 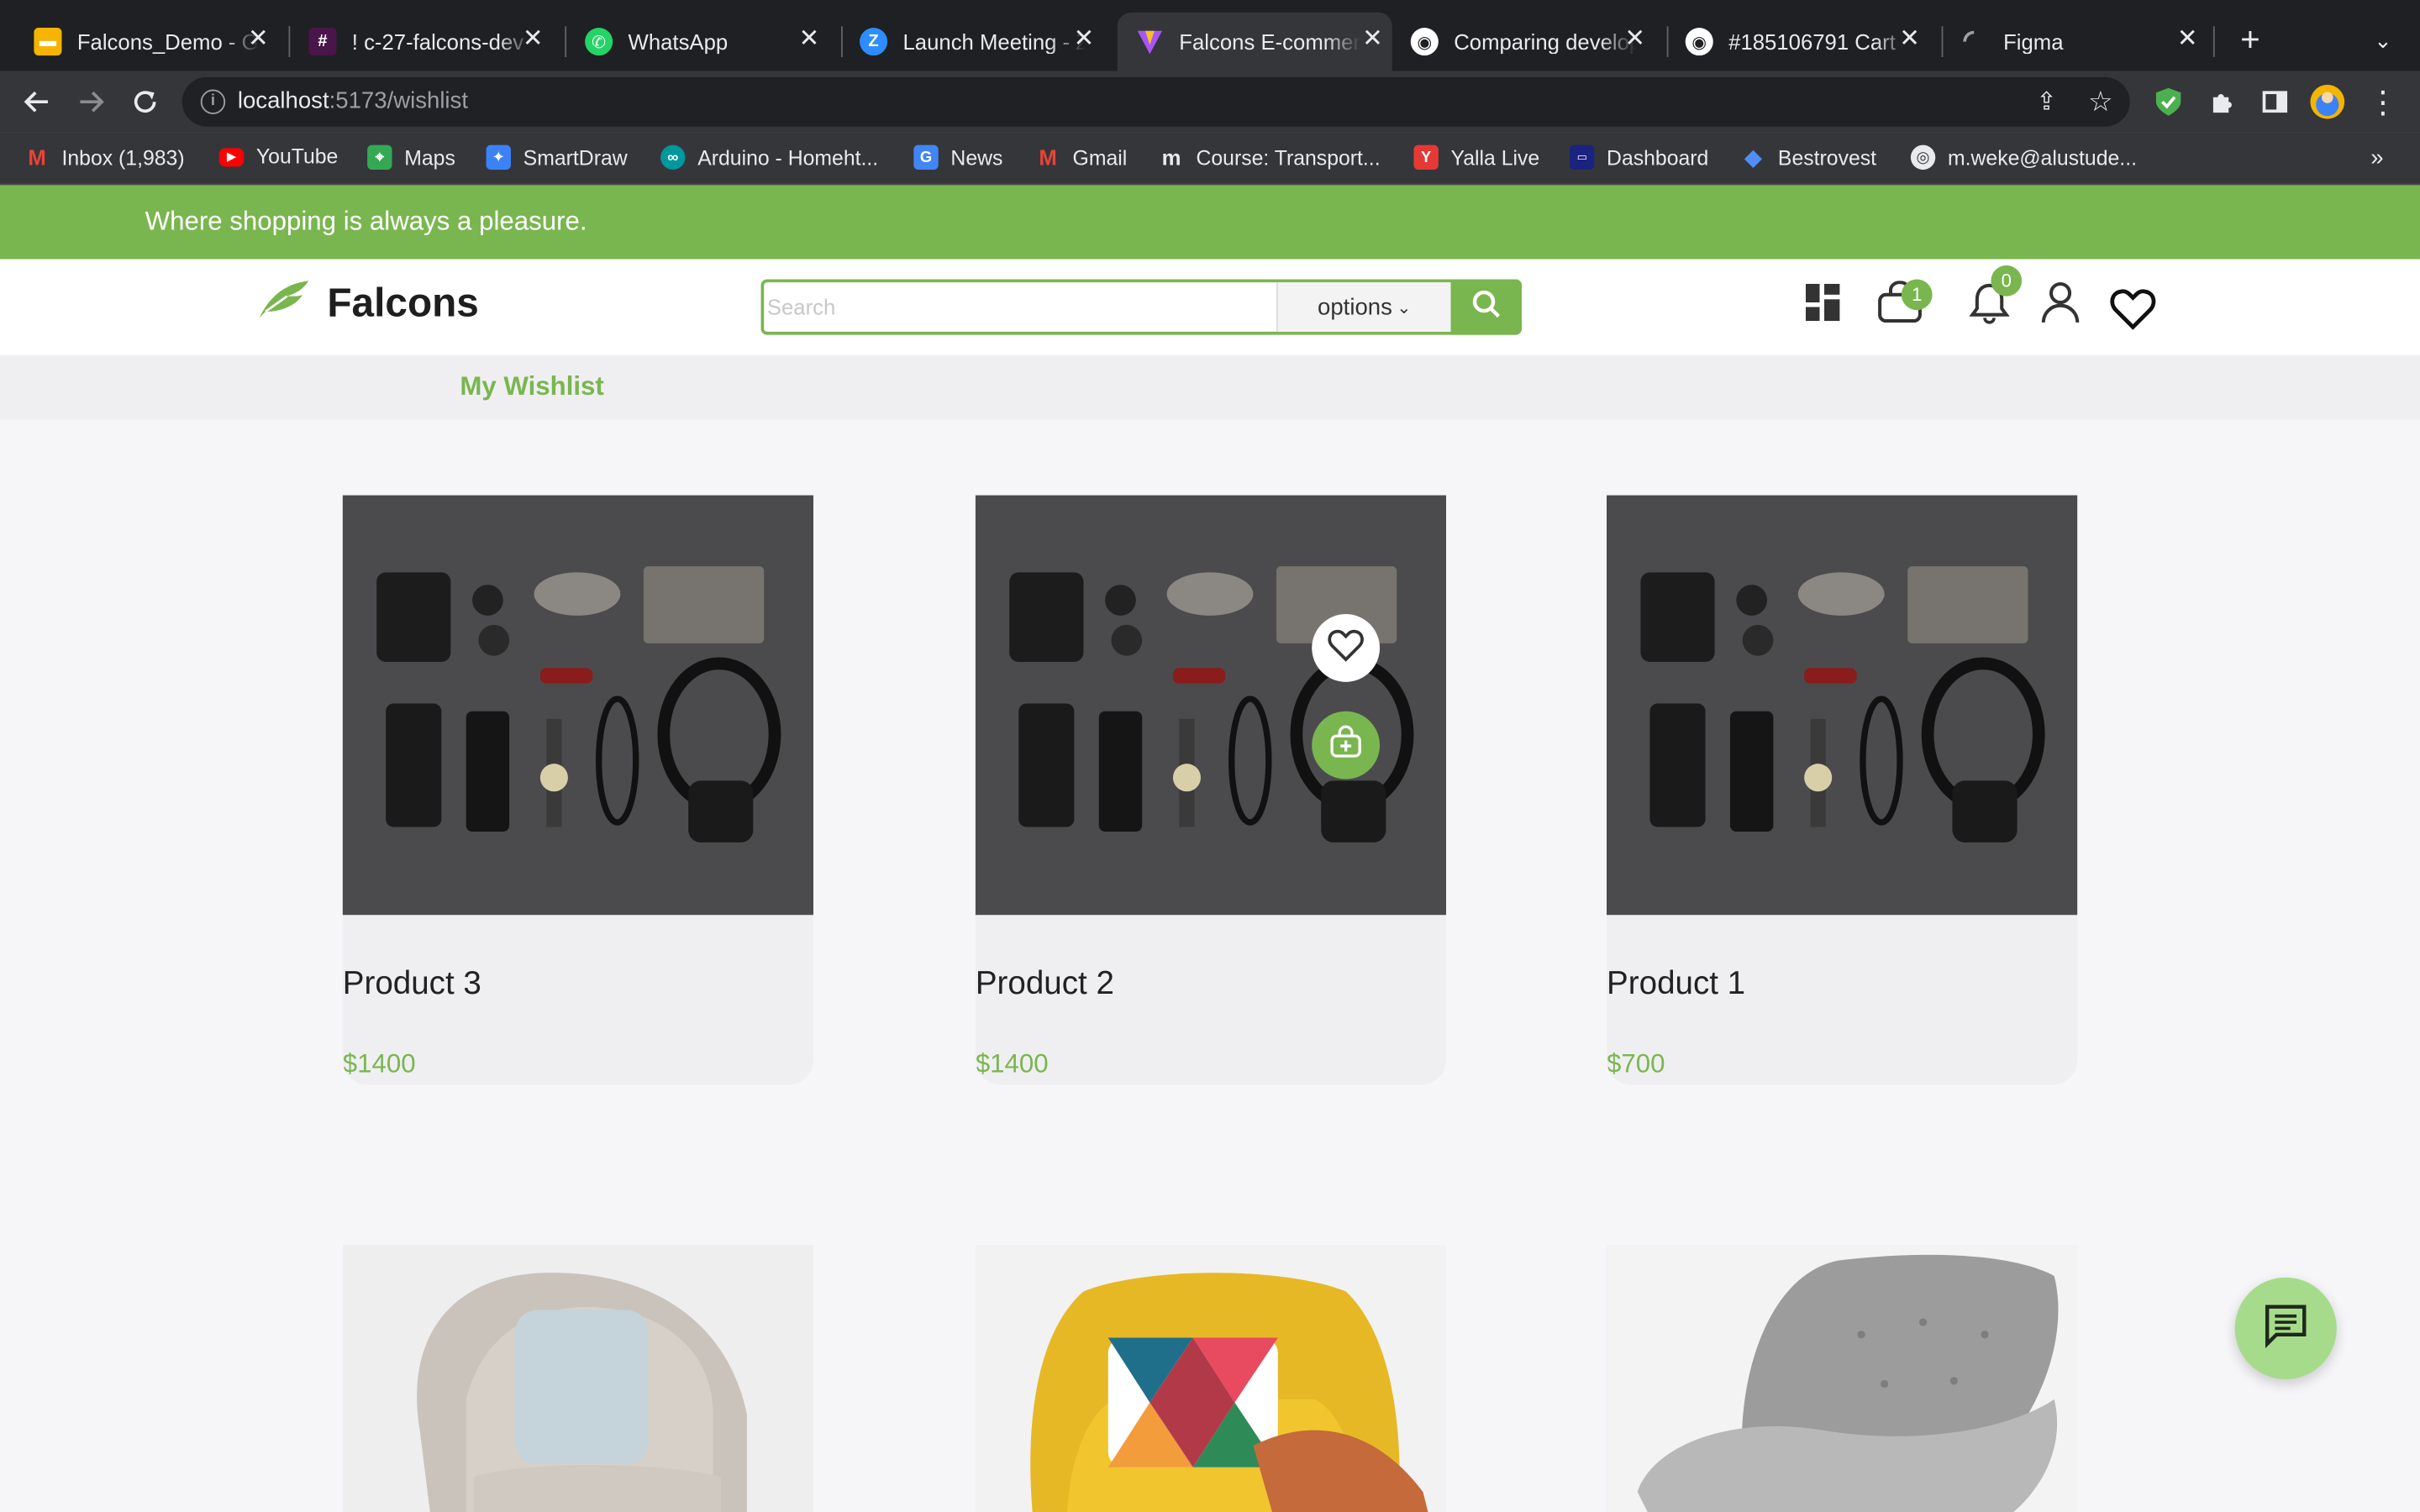 I want to click on product-price: $700, so click(x=1636, y=1063).